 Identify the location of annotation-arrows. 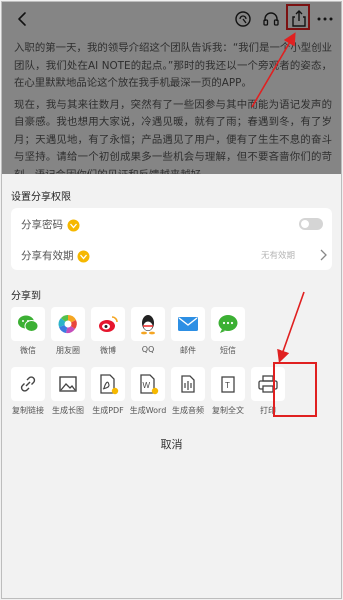
(278, 198).